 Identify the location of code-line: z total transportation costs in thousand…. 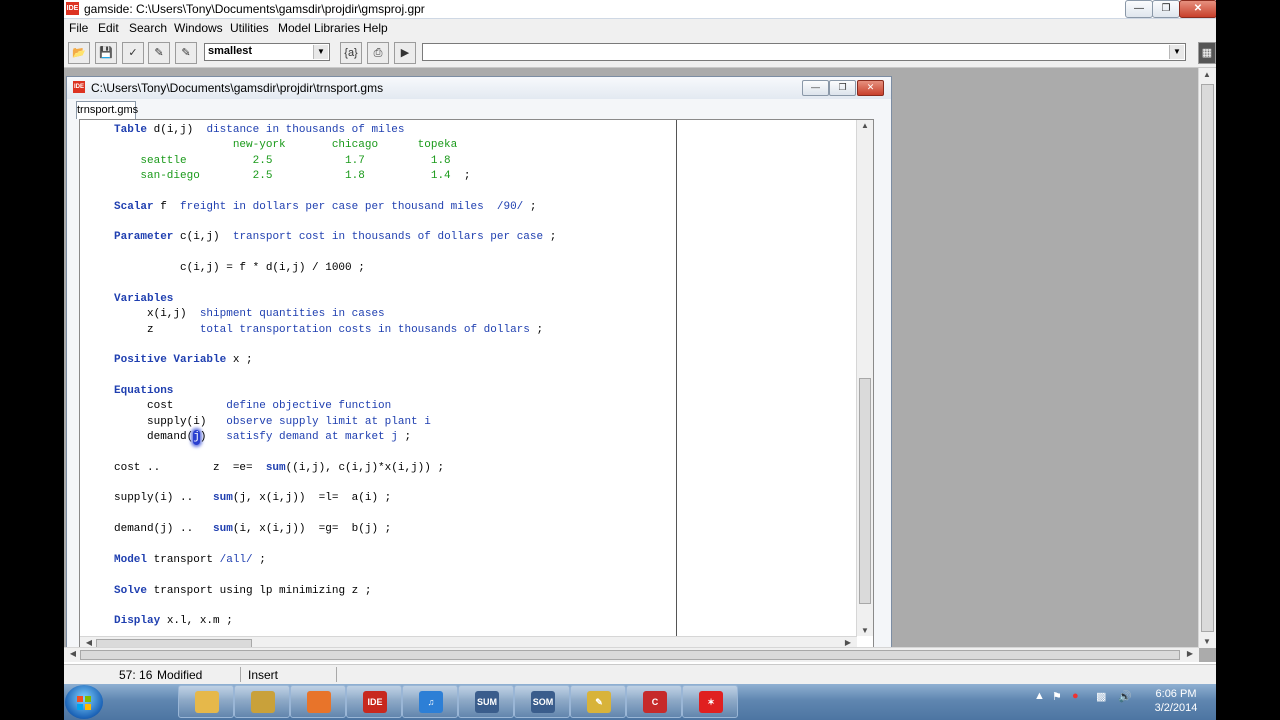
(328, 330).